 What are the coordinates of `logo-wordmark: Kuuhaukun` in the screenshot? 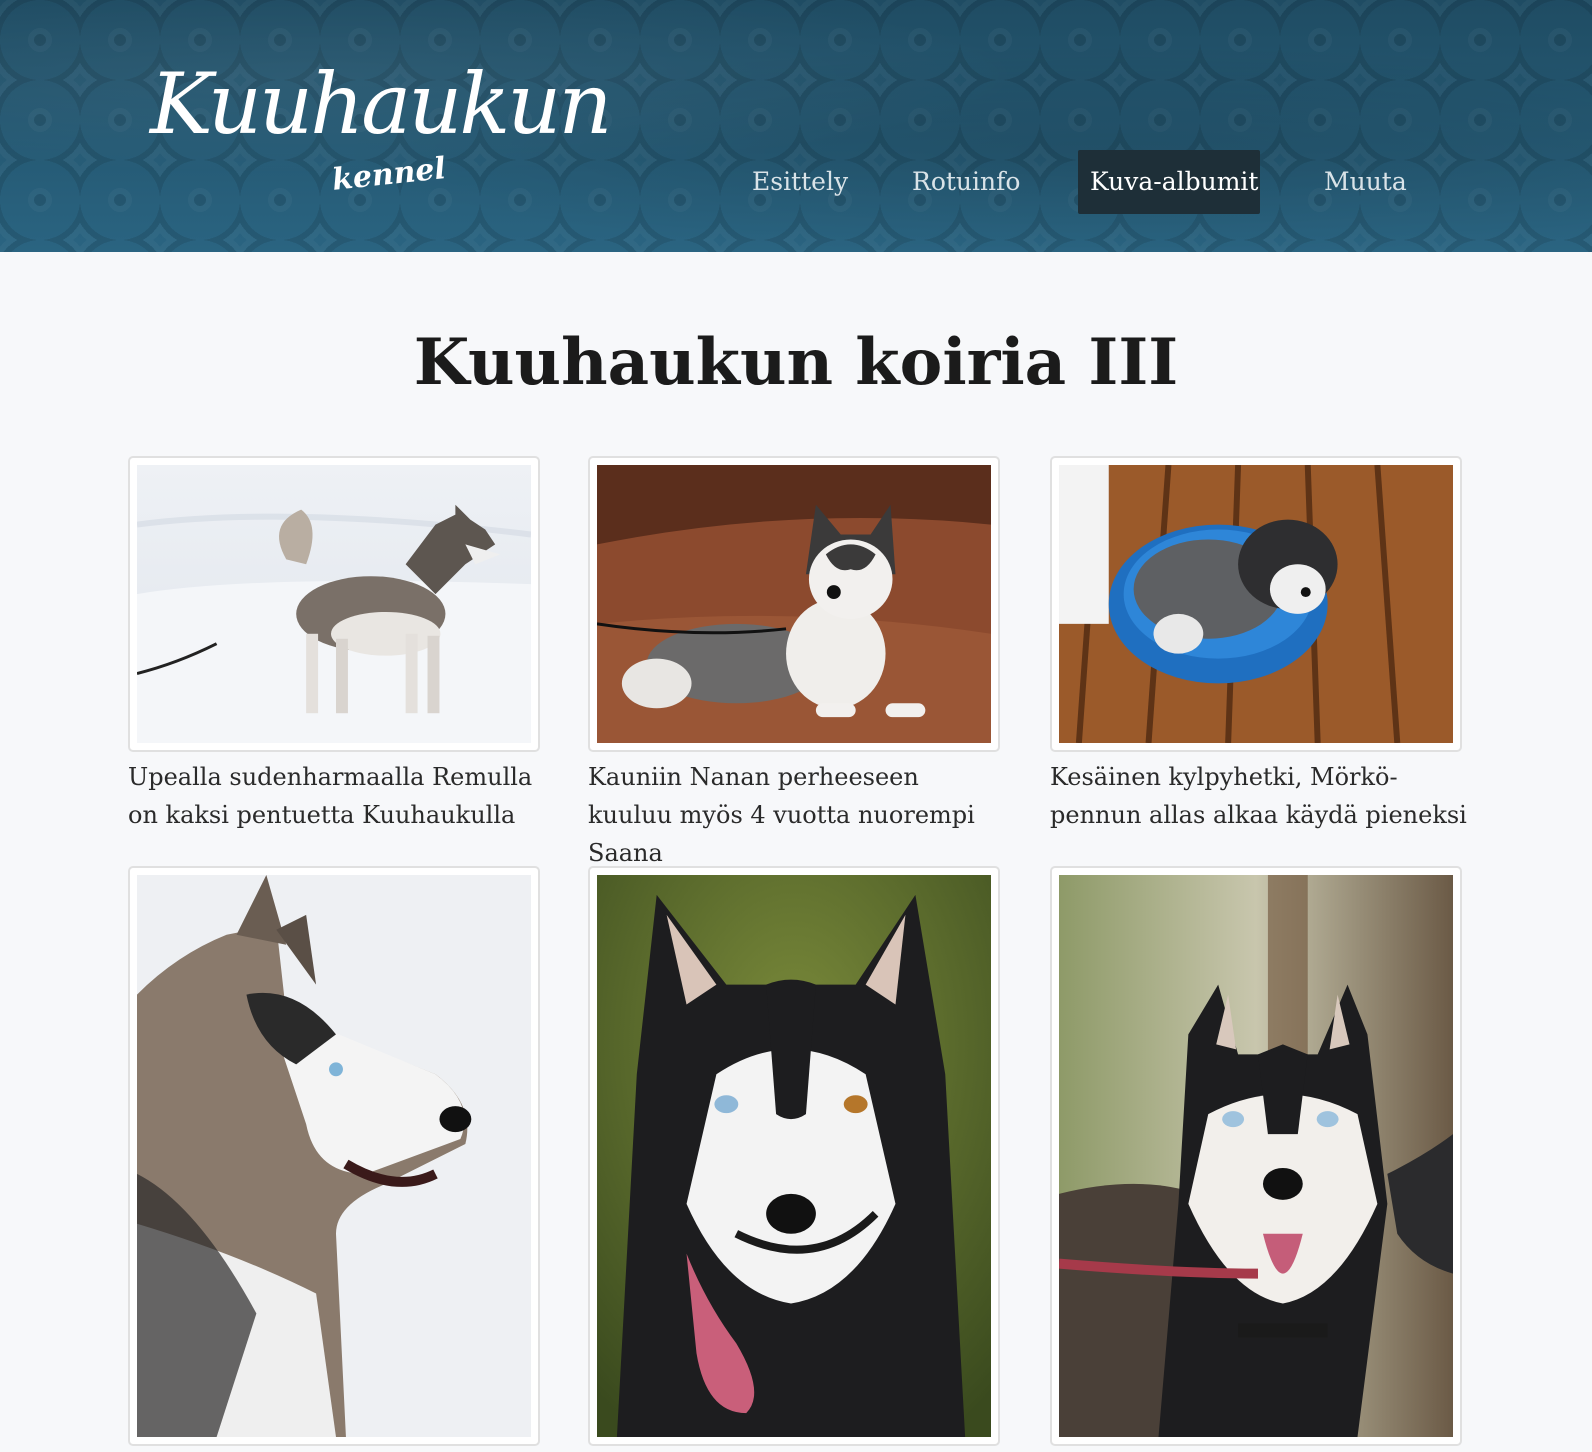 It's located at (381, 104).